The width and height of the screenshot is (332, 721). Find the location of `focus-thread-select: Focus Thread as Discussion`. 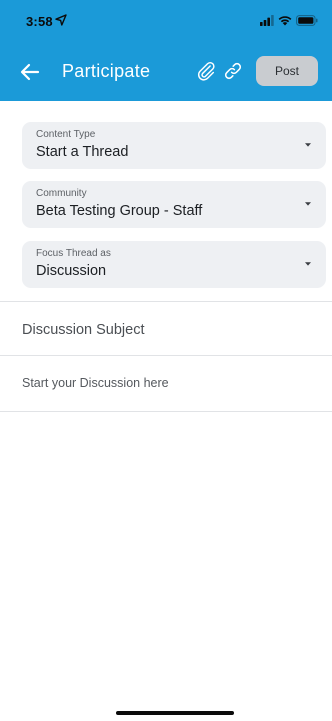

focus-thread-select: Focus Thread as Discussion is located at coordinates (174, 264).